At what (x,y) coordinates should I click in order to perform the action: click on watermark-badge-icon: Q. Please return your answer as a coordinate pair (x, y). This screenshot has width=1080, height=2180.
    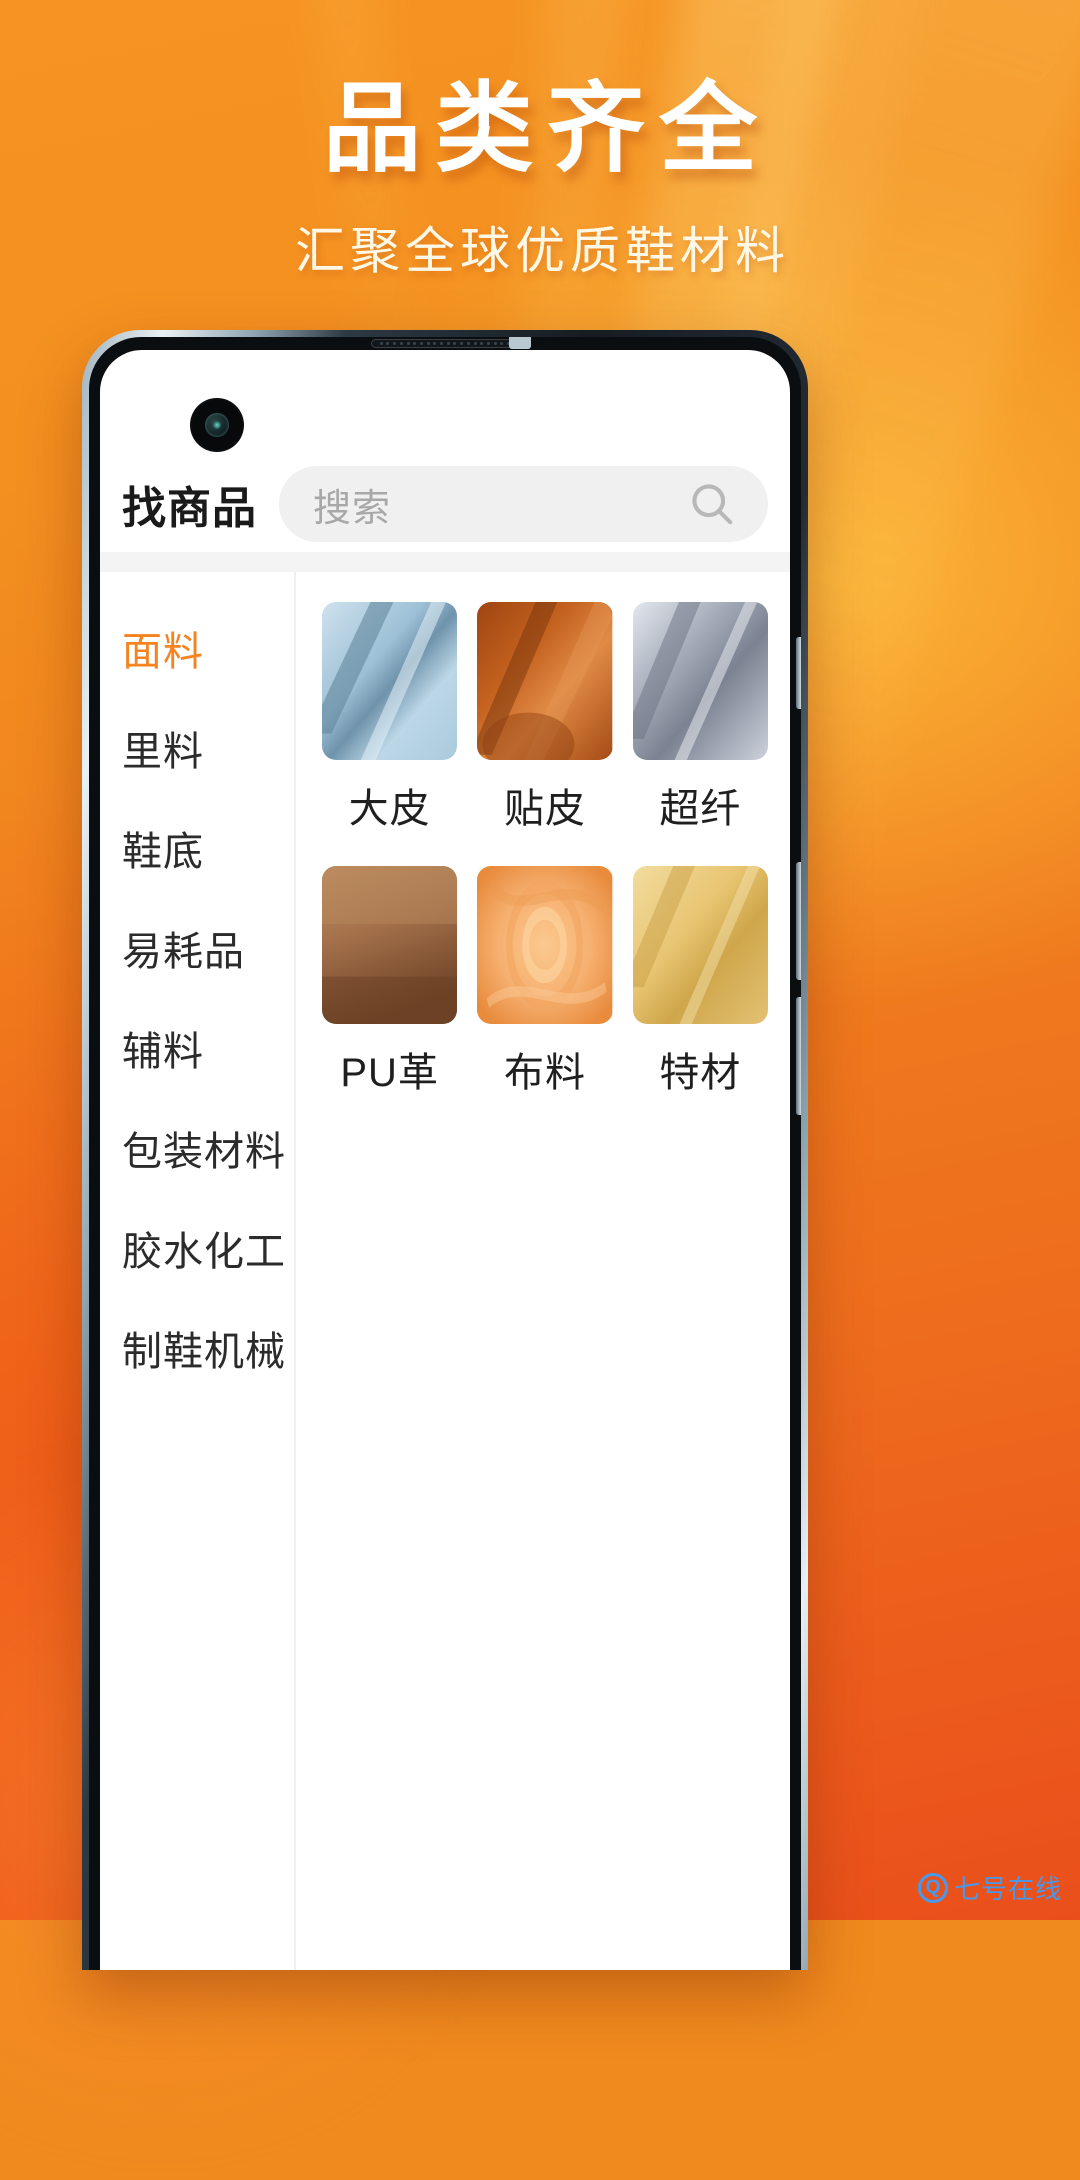
    Looking at the image, I should click on (932, 1887).